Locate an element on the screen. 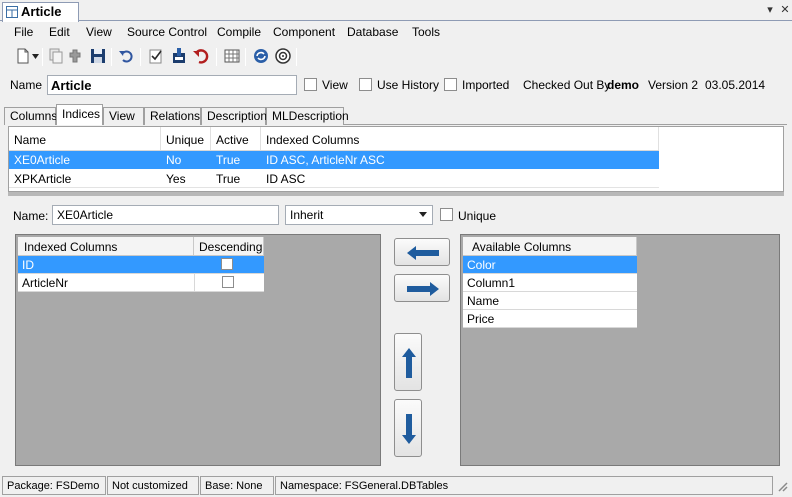 This screenshot has width=792, height=497. version-text: Version 2 is located at coordinates (673, 85).